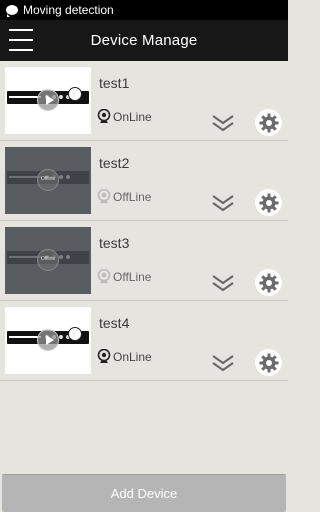 The width and height of the screenshot is (320, 512). What do you see at coordinates (144, 181) in the screenshot?
I see `device-row: Offline test2 OffLine` at bounding box center [144, 181].